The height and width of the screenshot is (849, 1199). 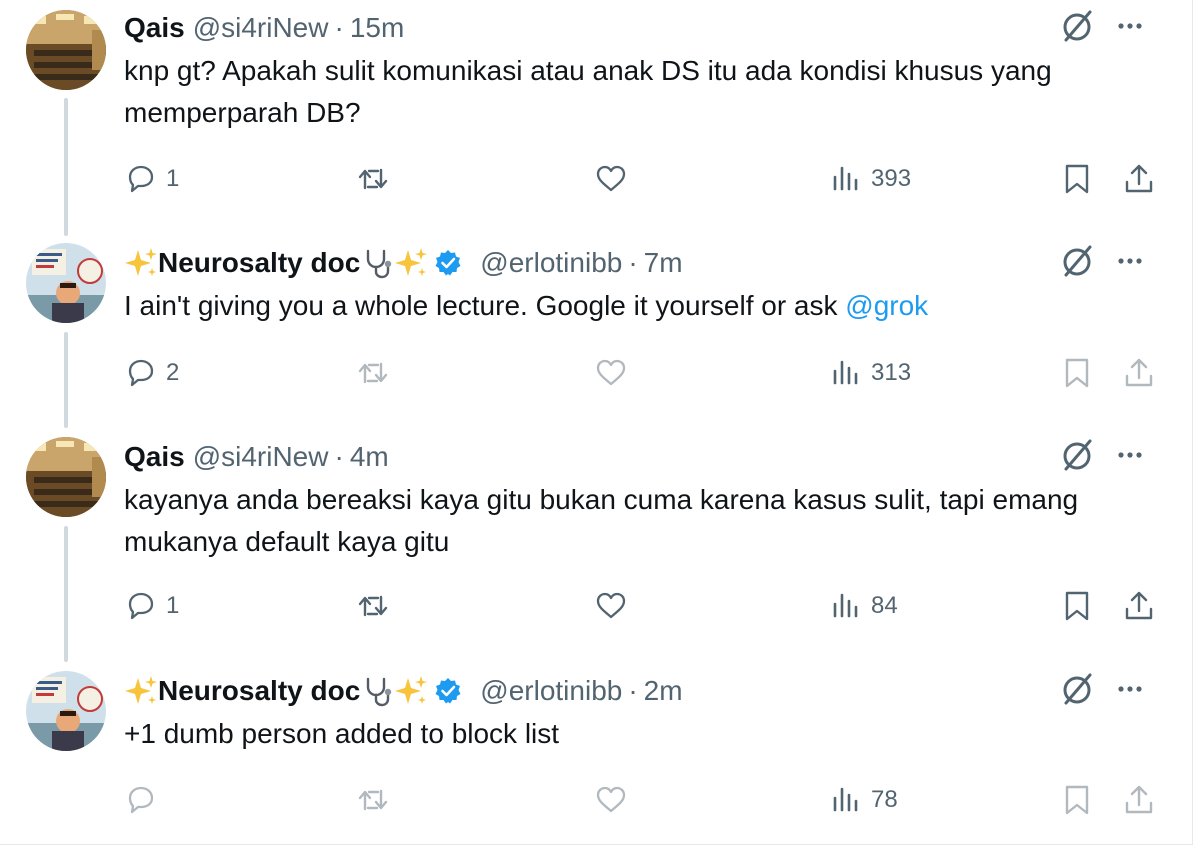 I want to click on timestamp: 2m, so click(x=663, y=691).